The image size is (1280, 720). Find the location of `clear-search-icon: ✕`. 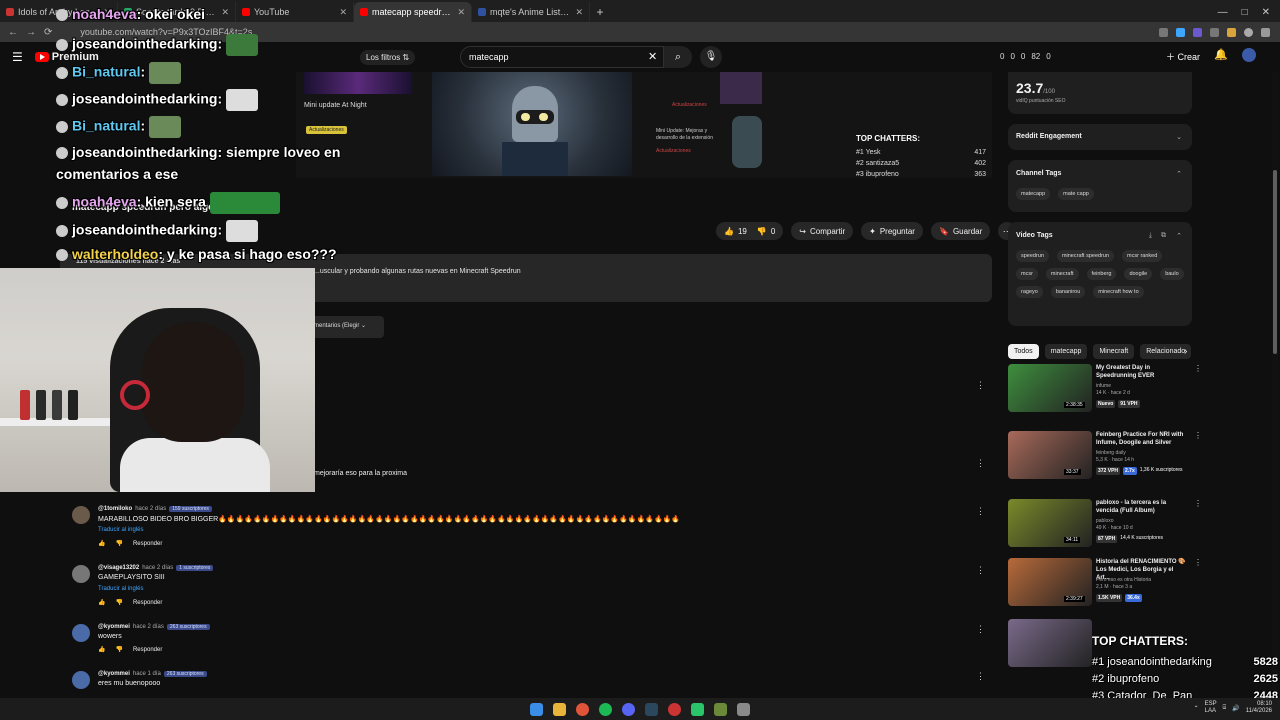

clear-search-icon: ✕ is located at coordinates (652, 56).